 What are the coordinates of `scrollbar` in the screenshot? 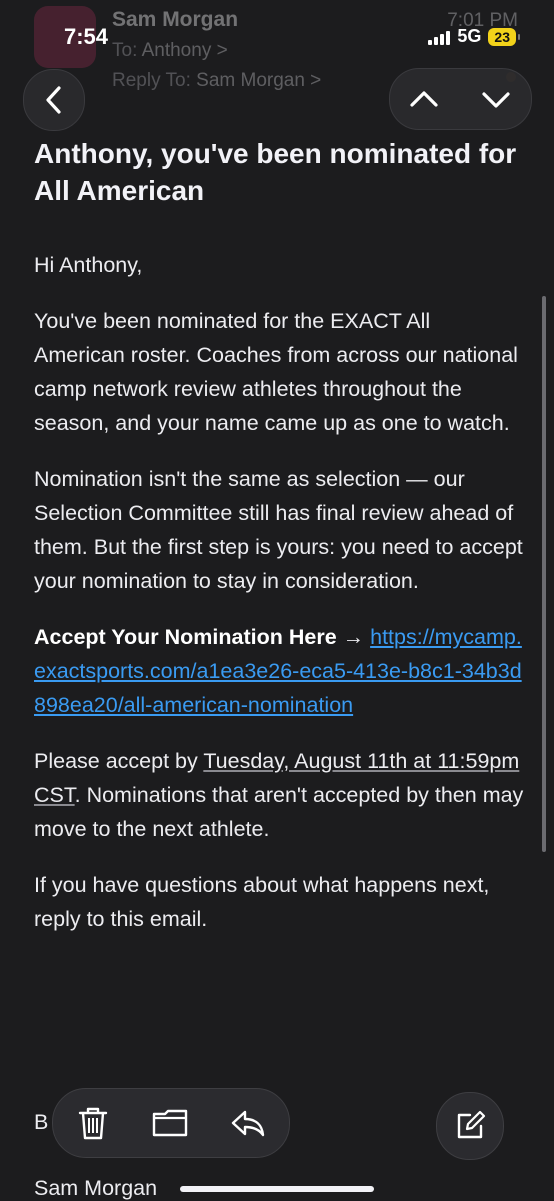 It's located at (544, 574).